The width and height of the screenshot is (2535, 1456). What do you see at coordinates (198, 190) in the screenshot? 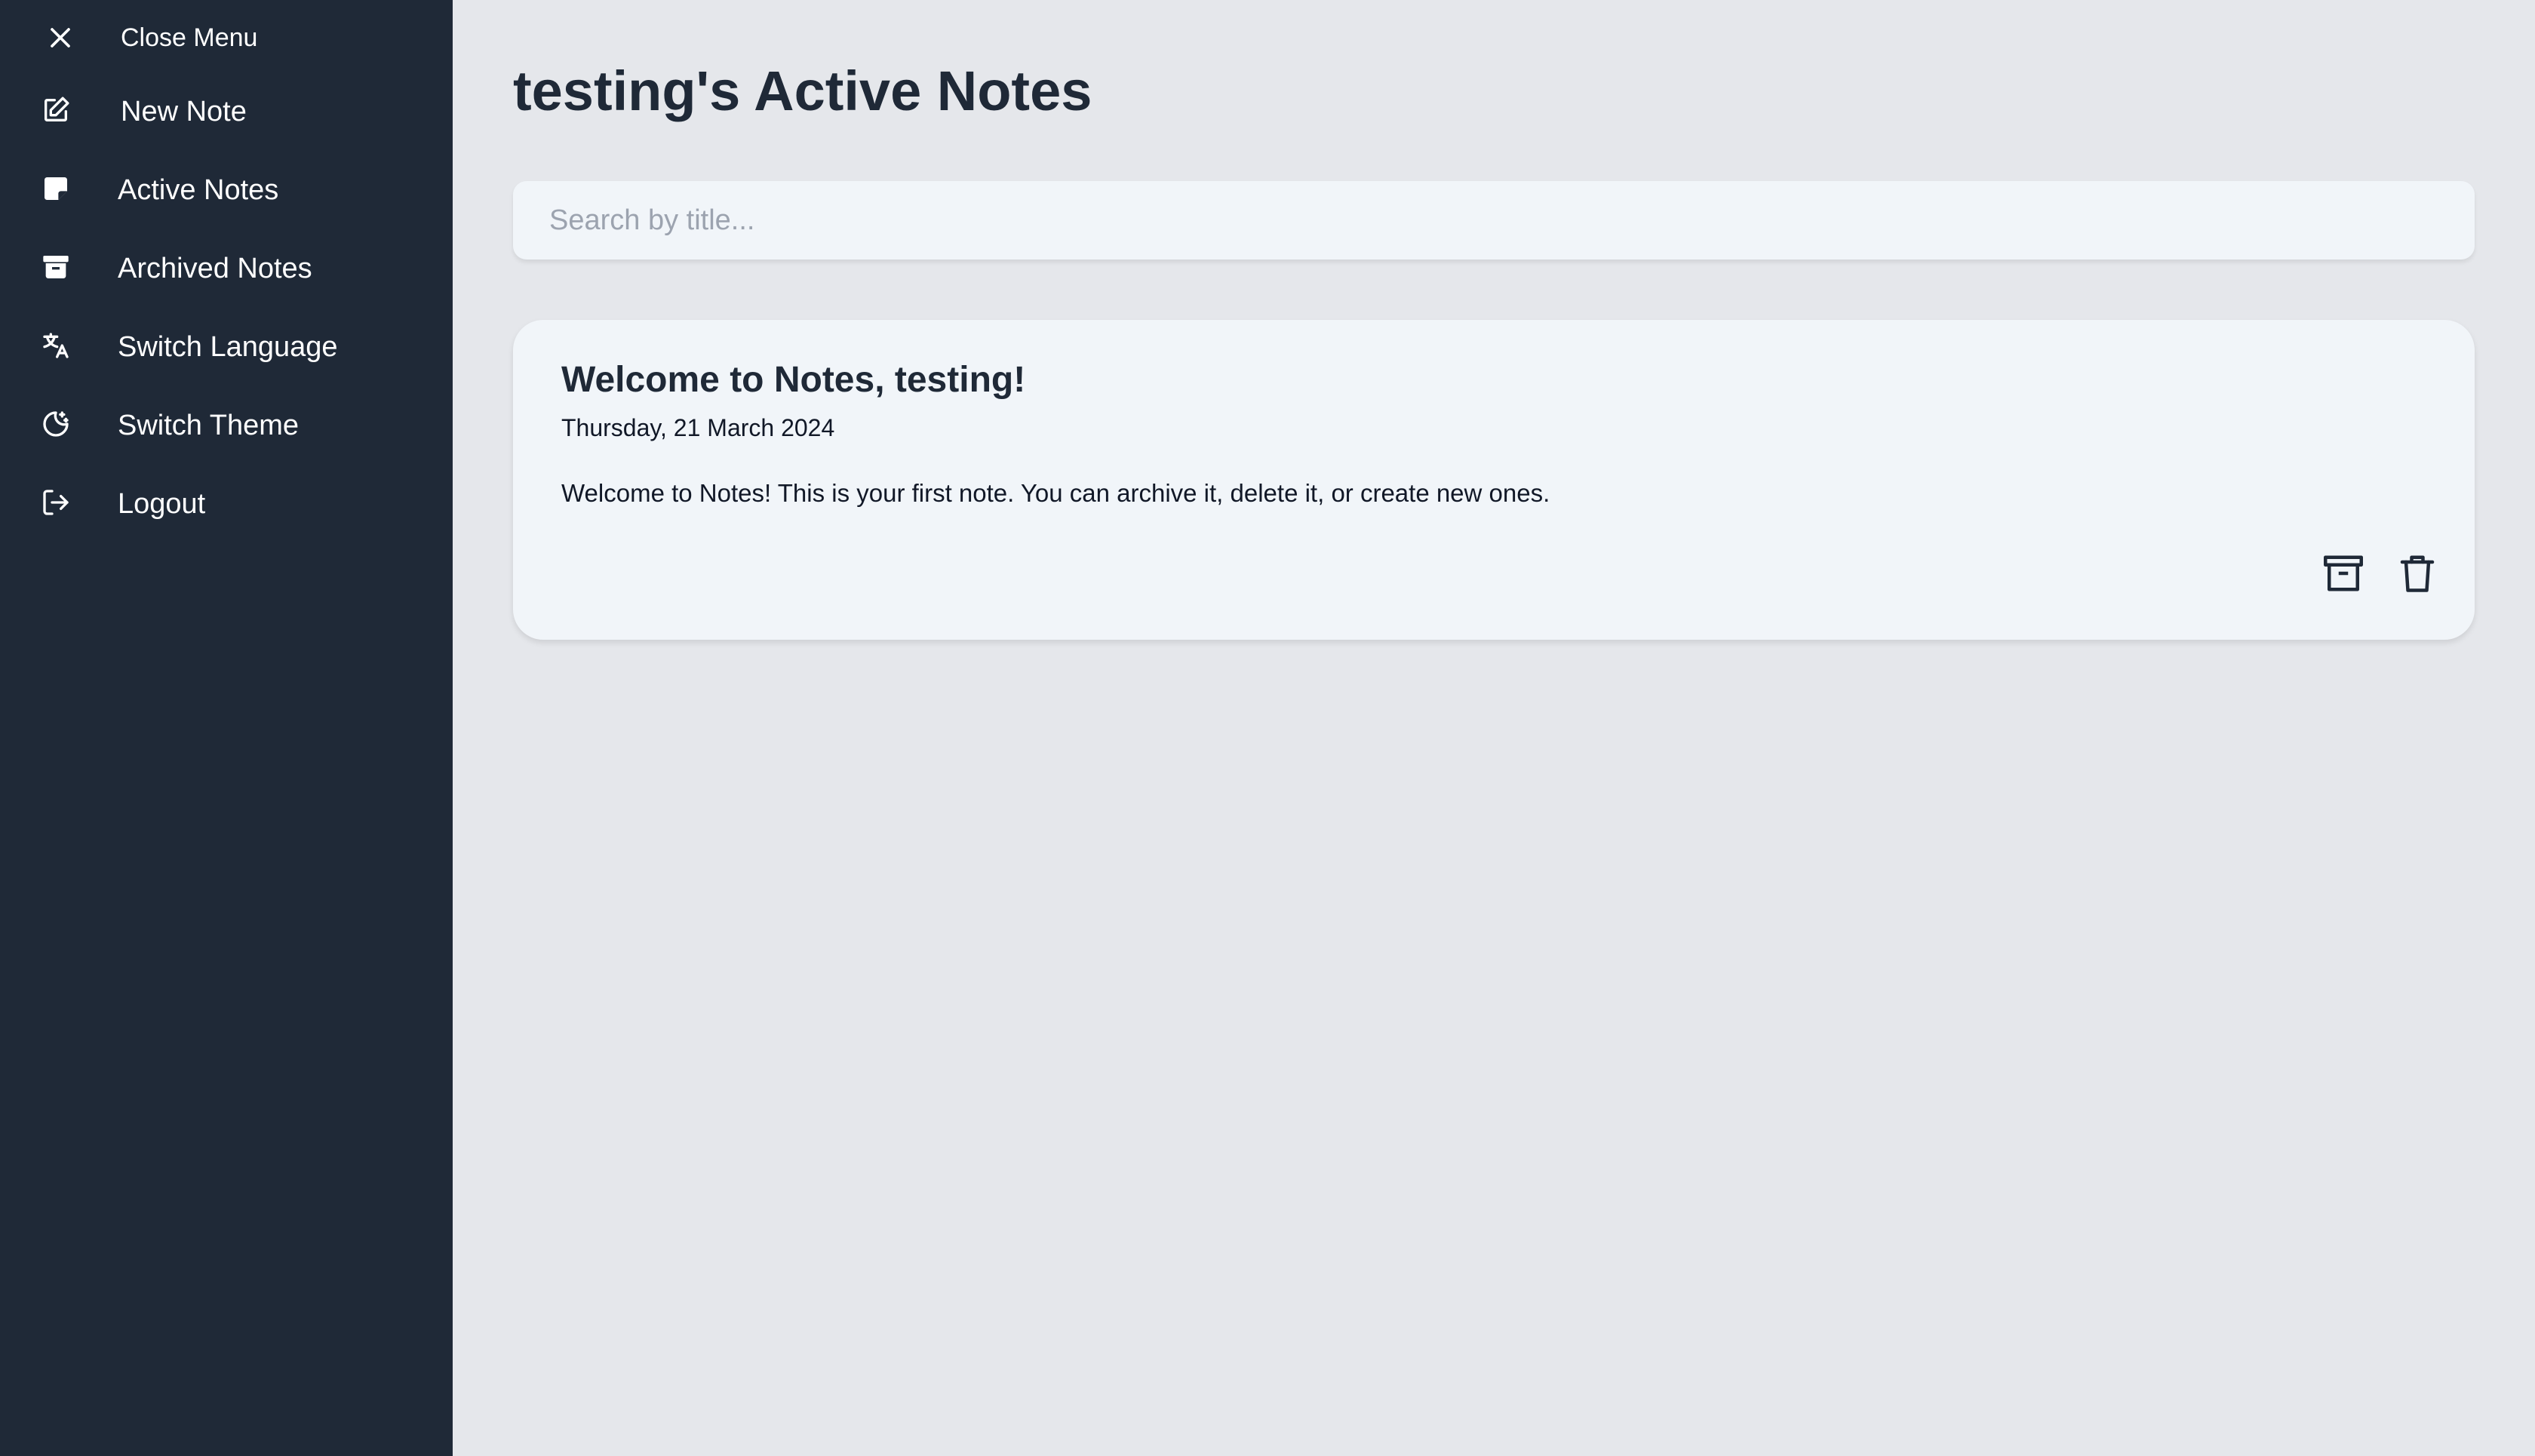
I see `sidebar-item-label: Active Notes` at bounding box center [198, 190].